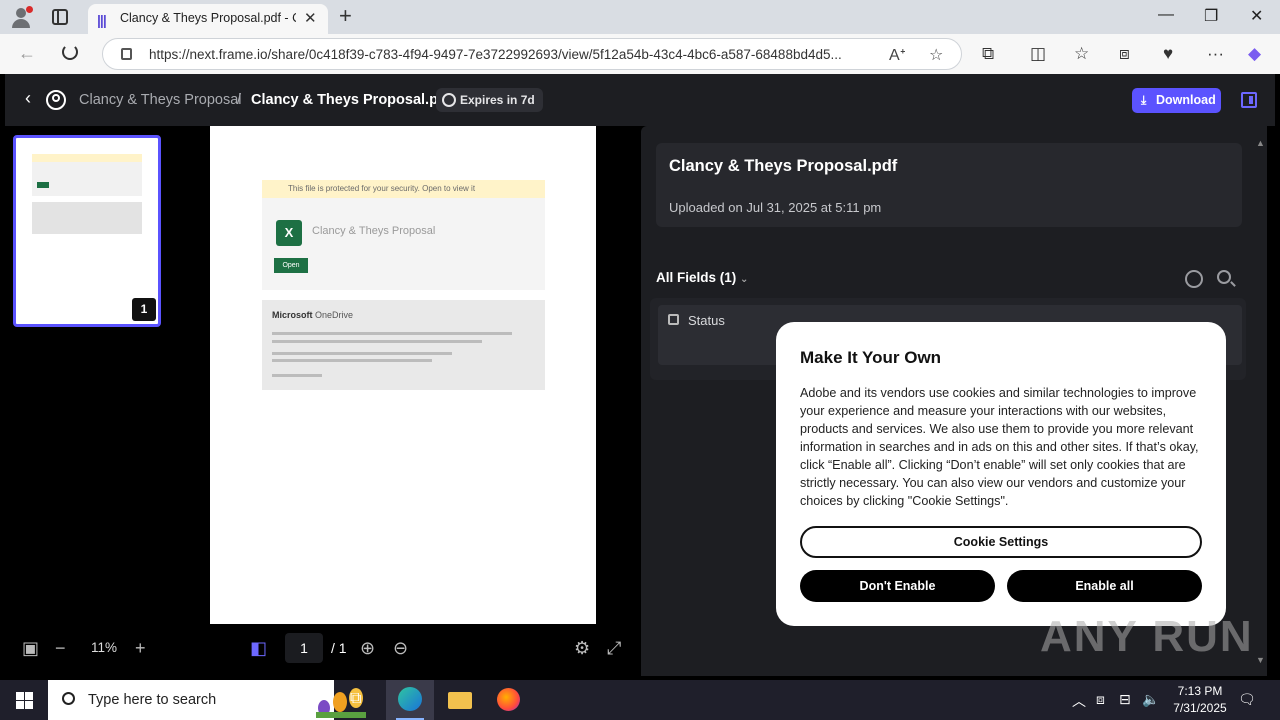 The height and width of the screenshot is (720, 1280). I want to click on firefox-icon, so click(508, 700).